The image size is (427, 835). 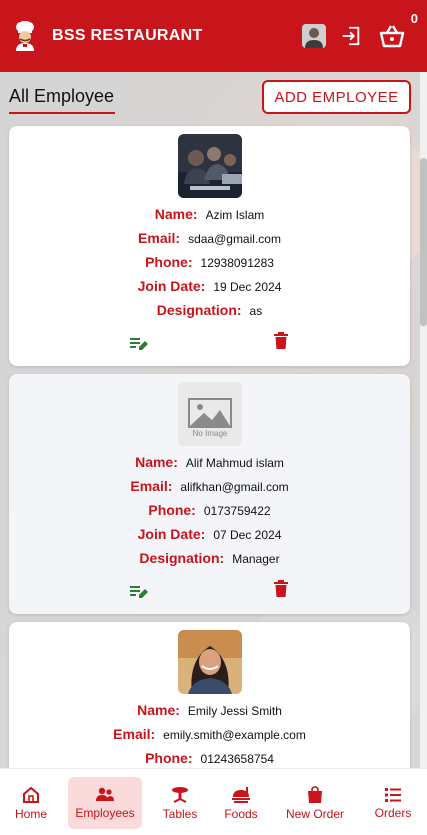 I want to click on employee-email-row: Email: sdaa@gmail.com, so click(x=209, y=238).